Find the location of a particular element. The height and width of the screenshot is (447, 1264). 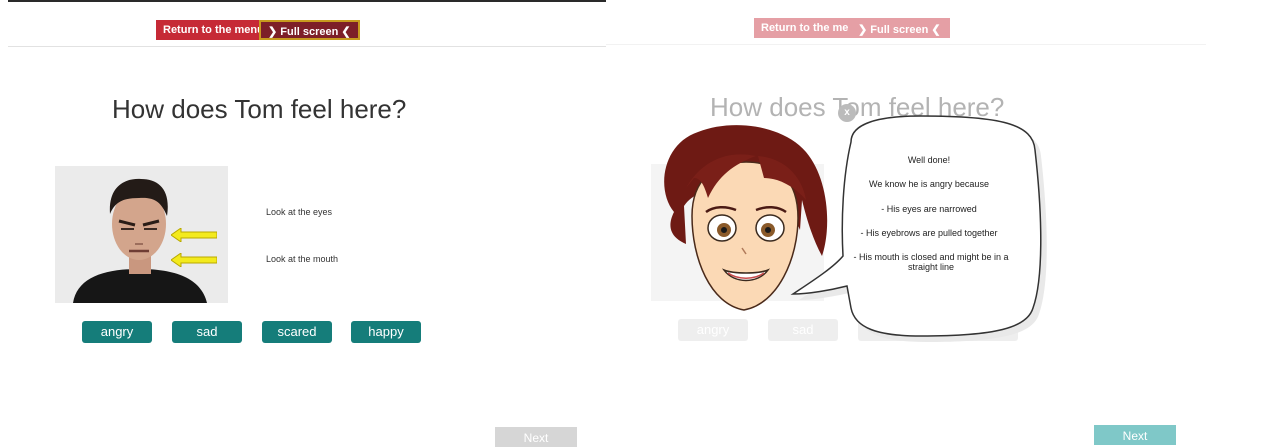

feedback-point: - His eyebrows are pulled together is located at coordinates (929, 233).